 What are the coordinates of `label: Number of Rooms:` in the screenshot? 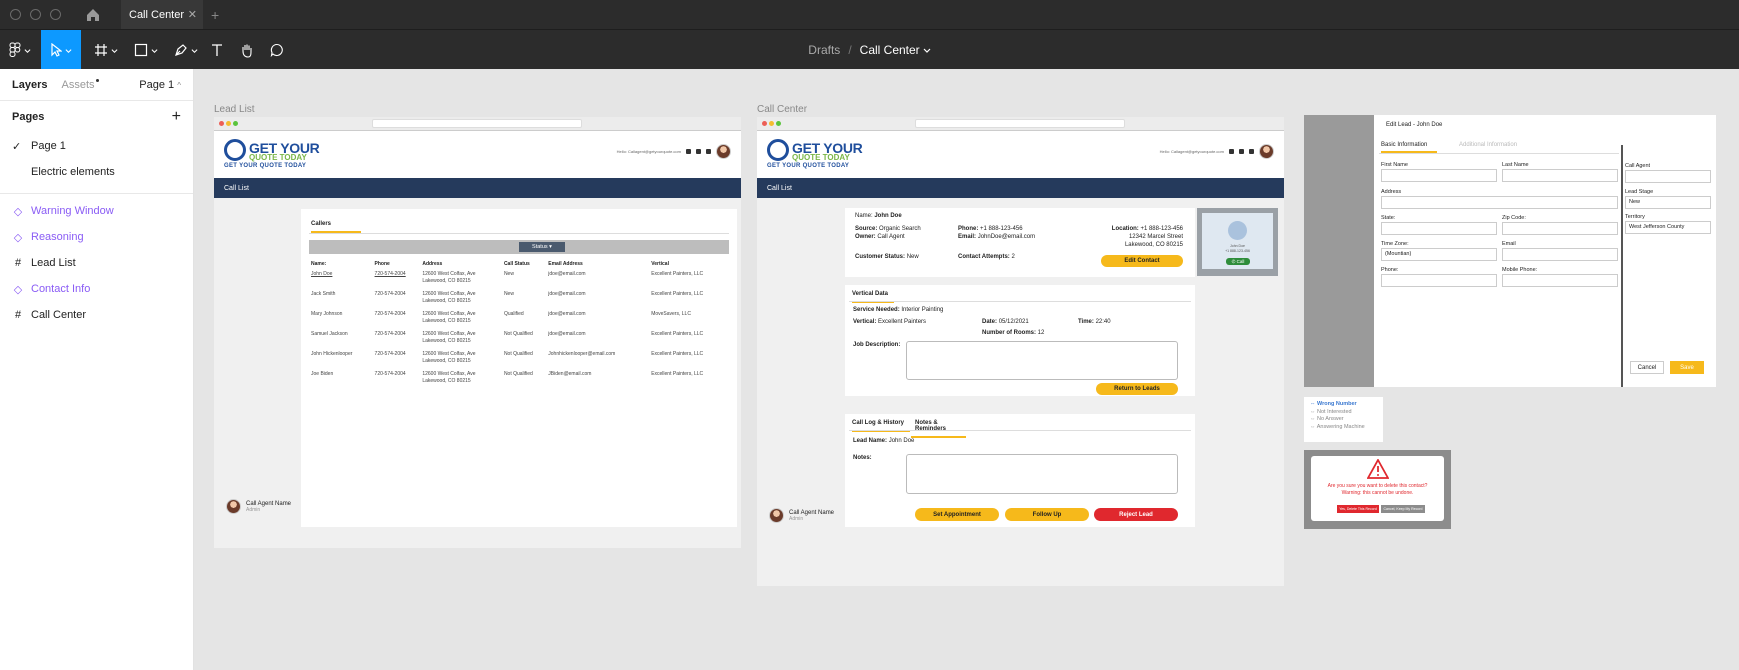 It's located at (1009, 333).